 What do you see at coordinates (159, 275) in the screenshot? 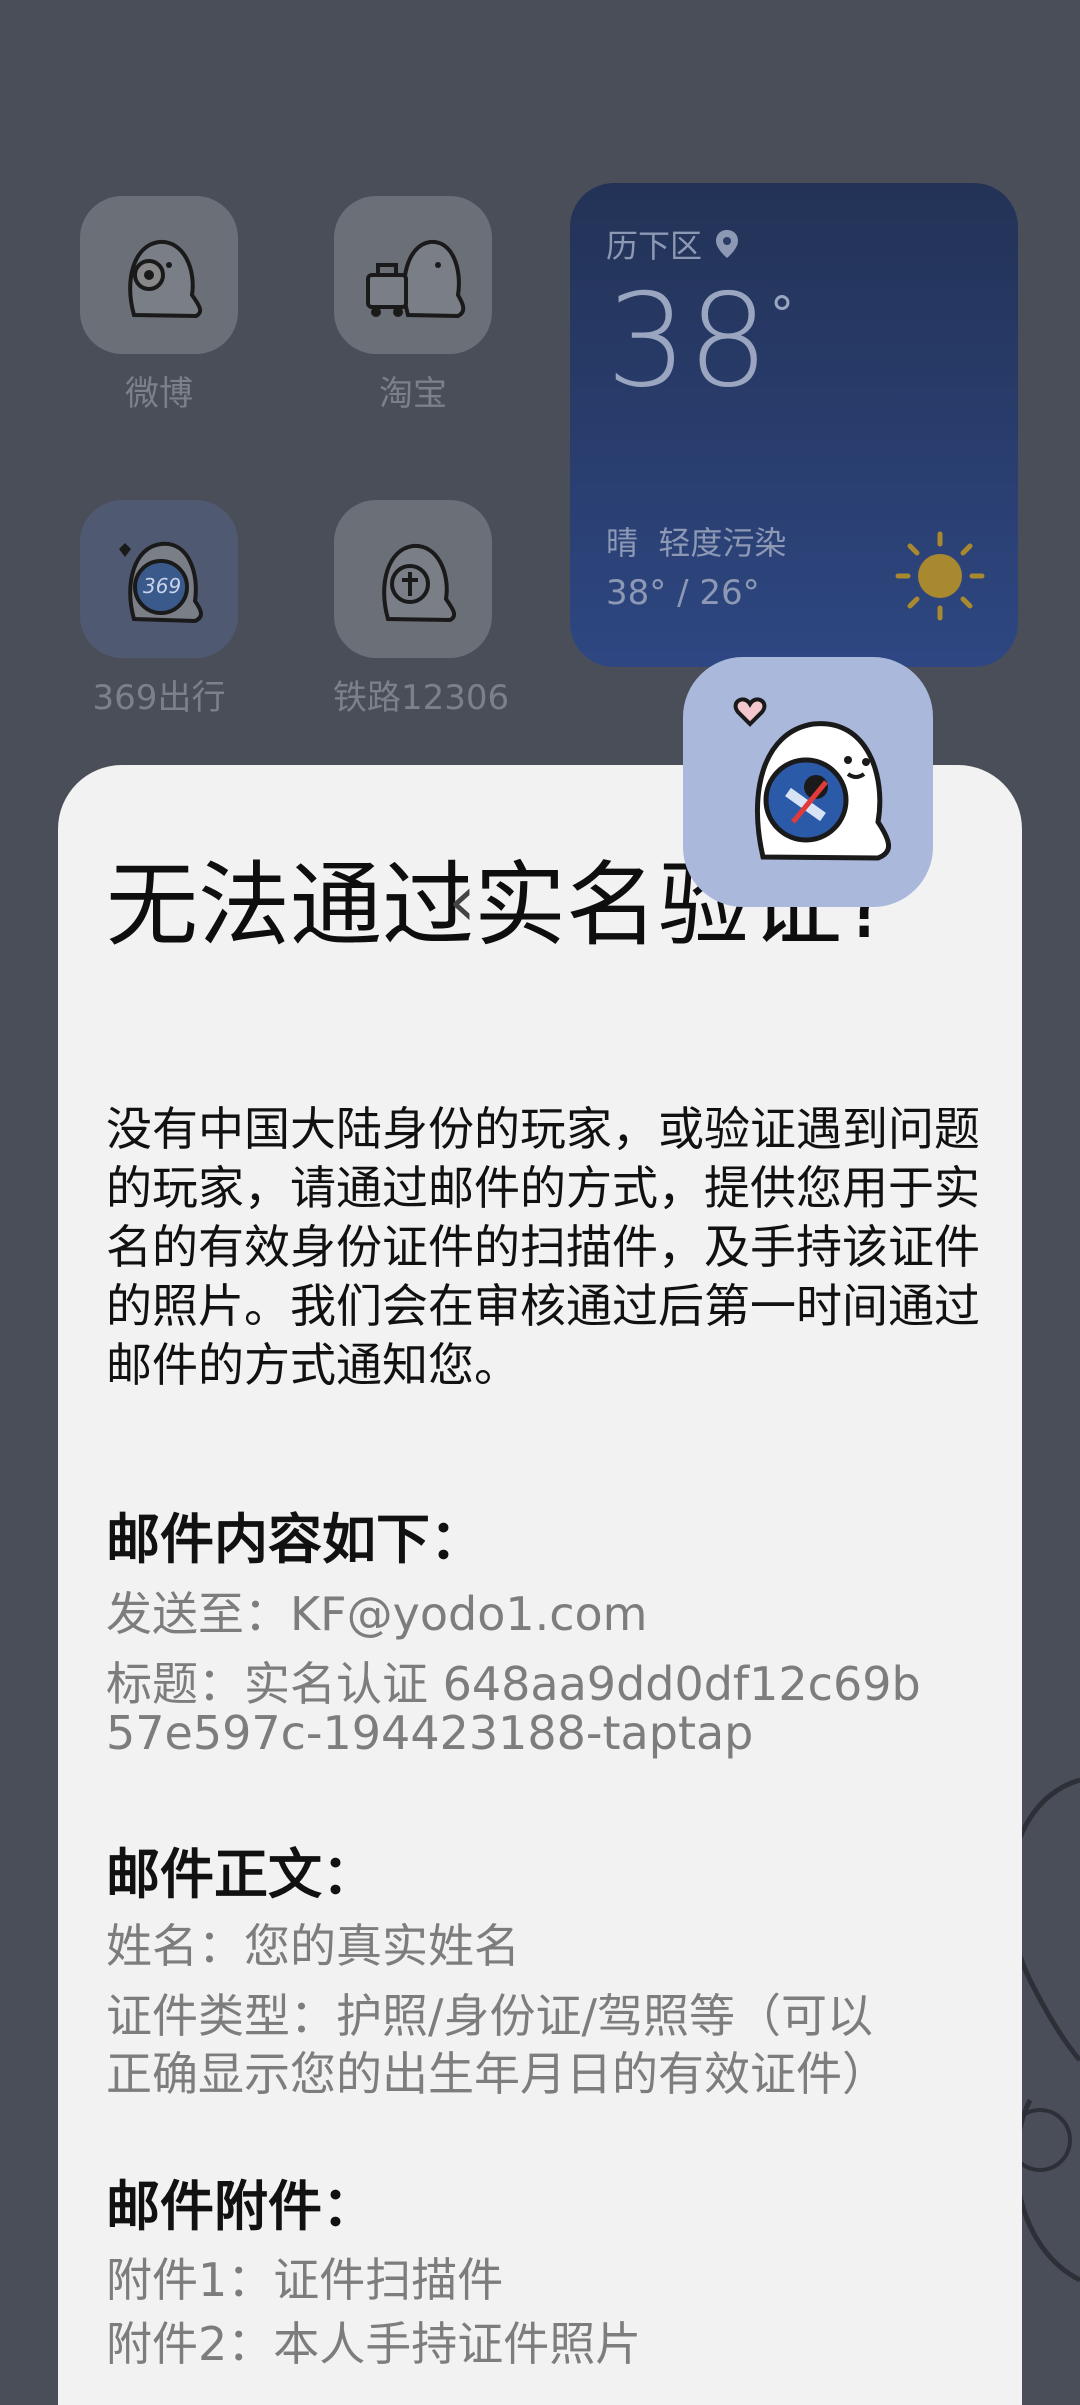
I see `weibo-app-icon` at bounding box center [159, 275].